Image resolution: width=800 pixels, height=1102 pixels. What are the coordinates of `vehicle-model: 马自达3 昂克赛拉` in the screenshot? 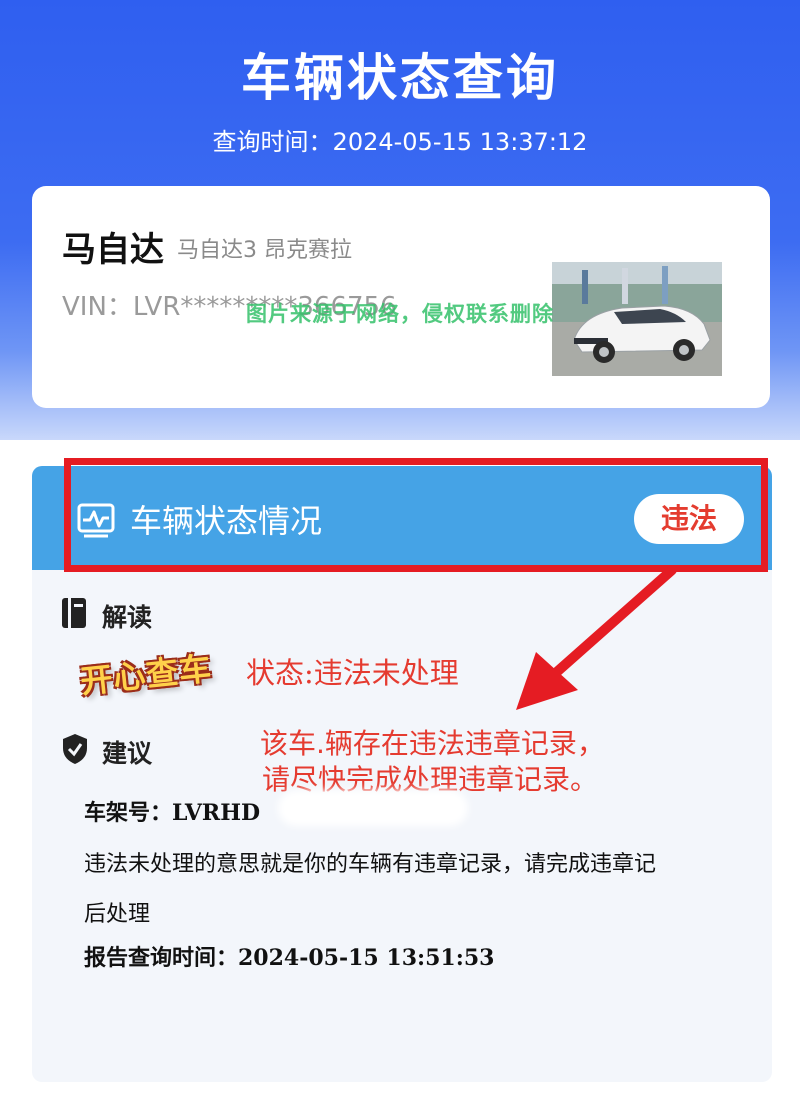 It's located at (264, 250).